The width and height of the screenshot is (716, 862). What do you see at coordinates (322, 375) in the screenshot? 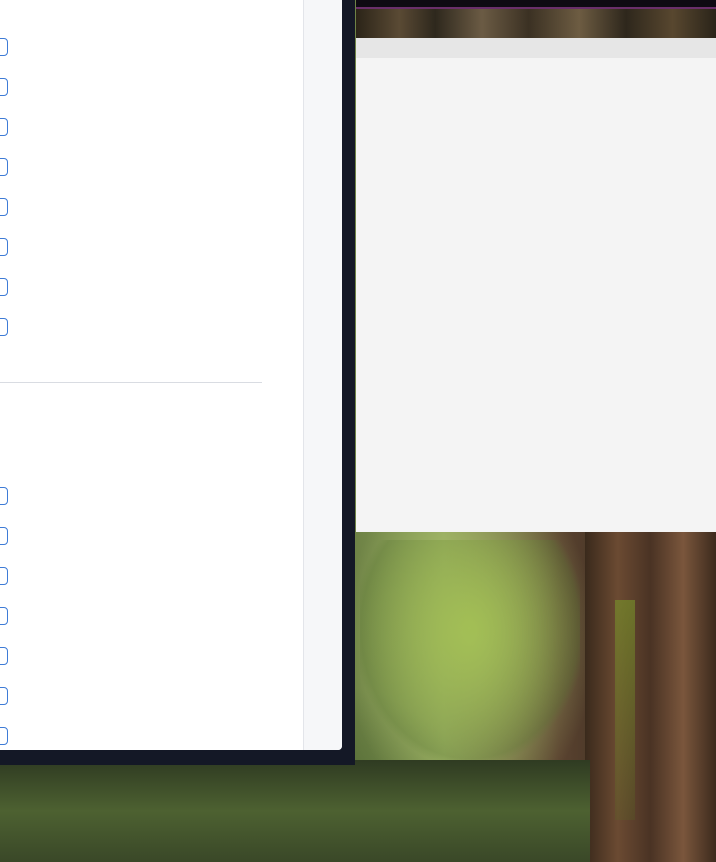
I see `side-rail` at bounding box center [322, 375].